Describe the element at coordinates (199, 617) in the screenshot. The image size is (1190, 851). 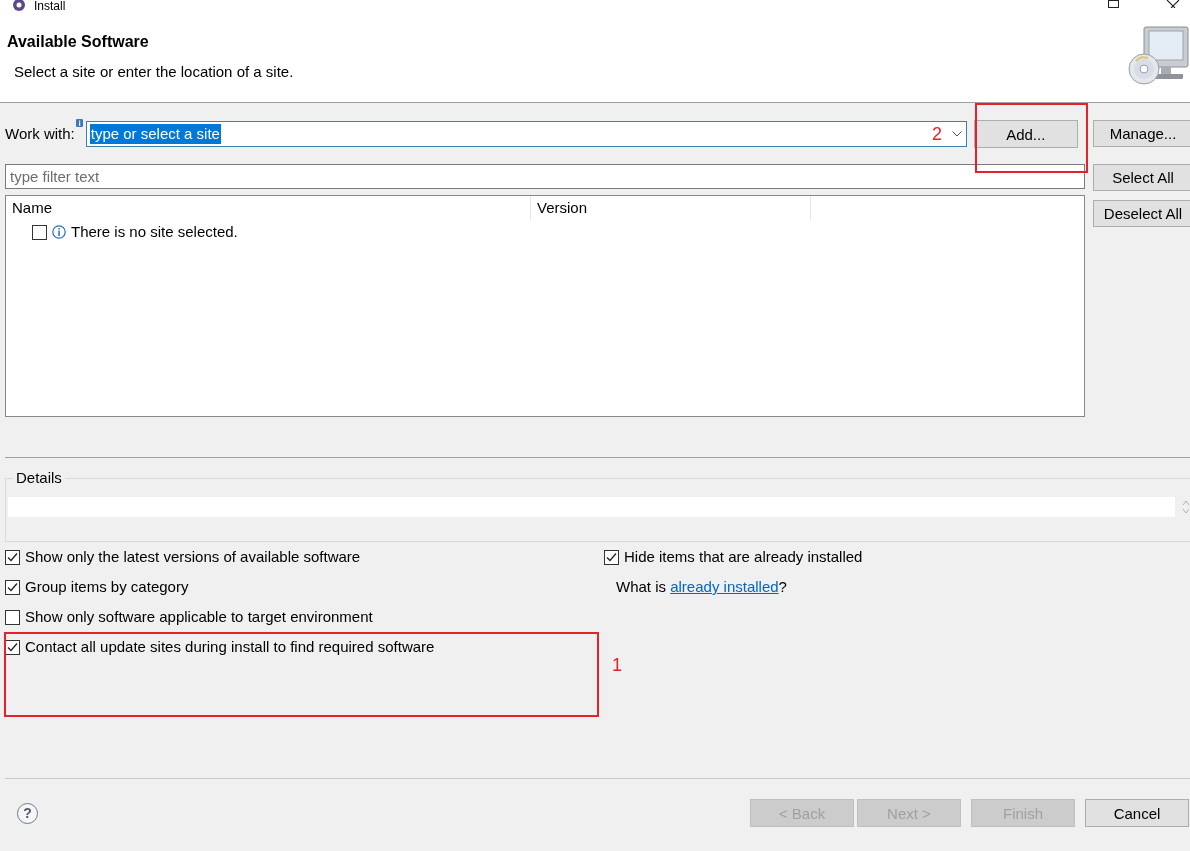
I see `option-label: Show only software applicable to target environment` at that location.